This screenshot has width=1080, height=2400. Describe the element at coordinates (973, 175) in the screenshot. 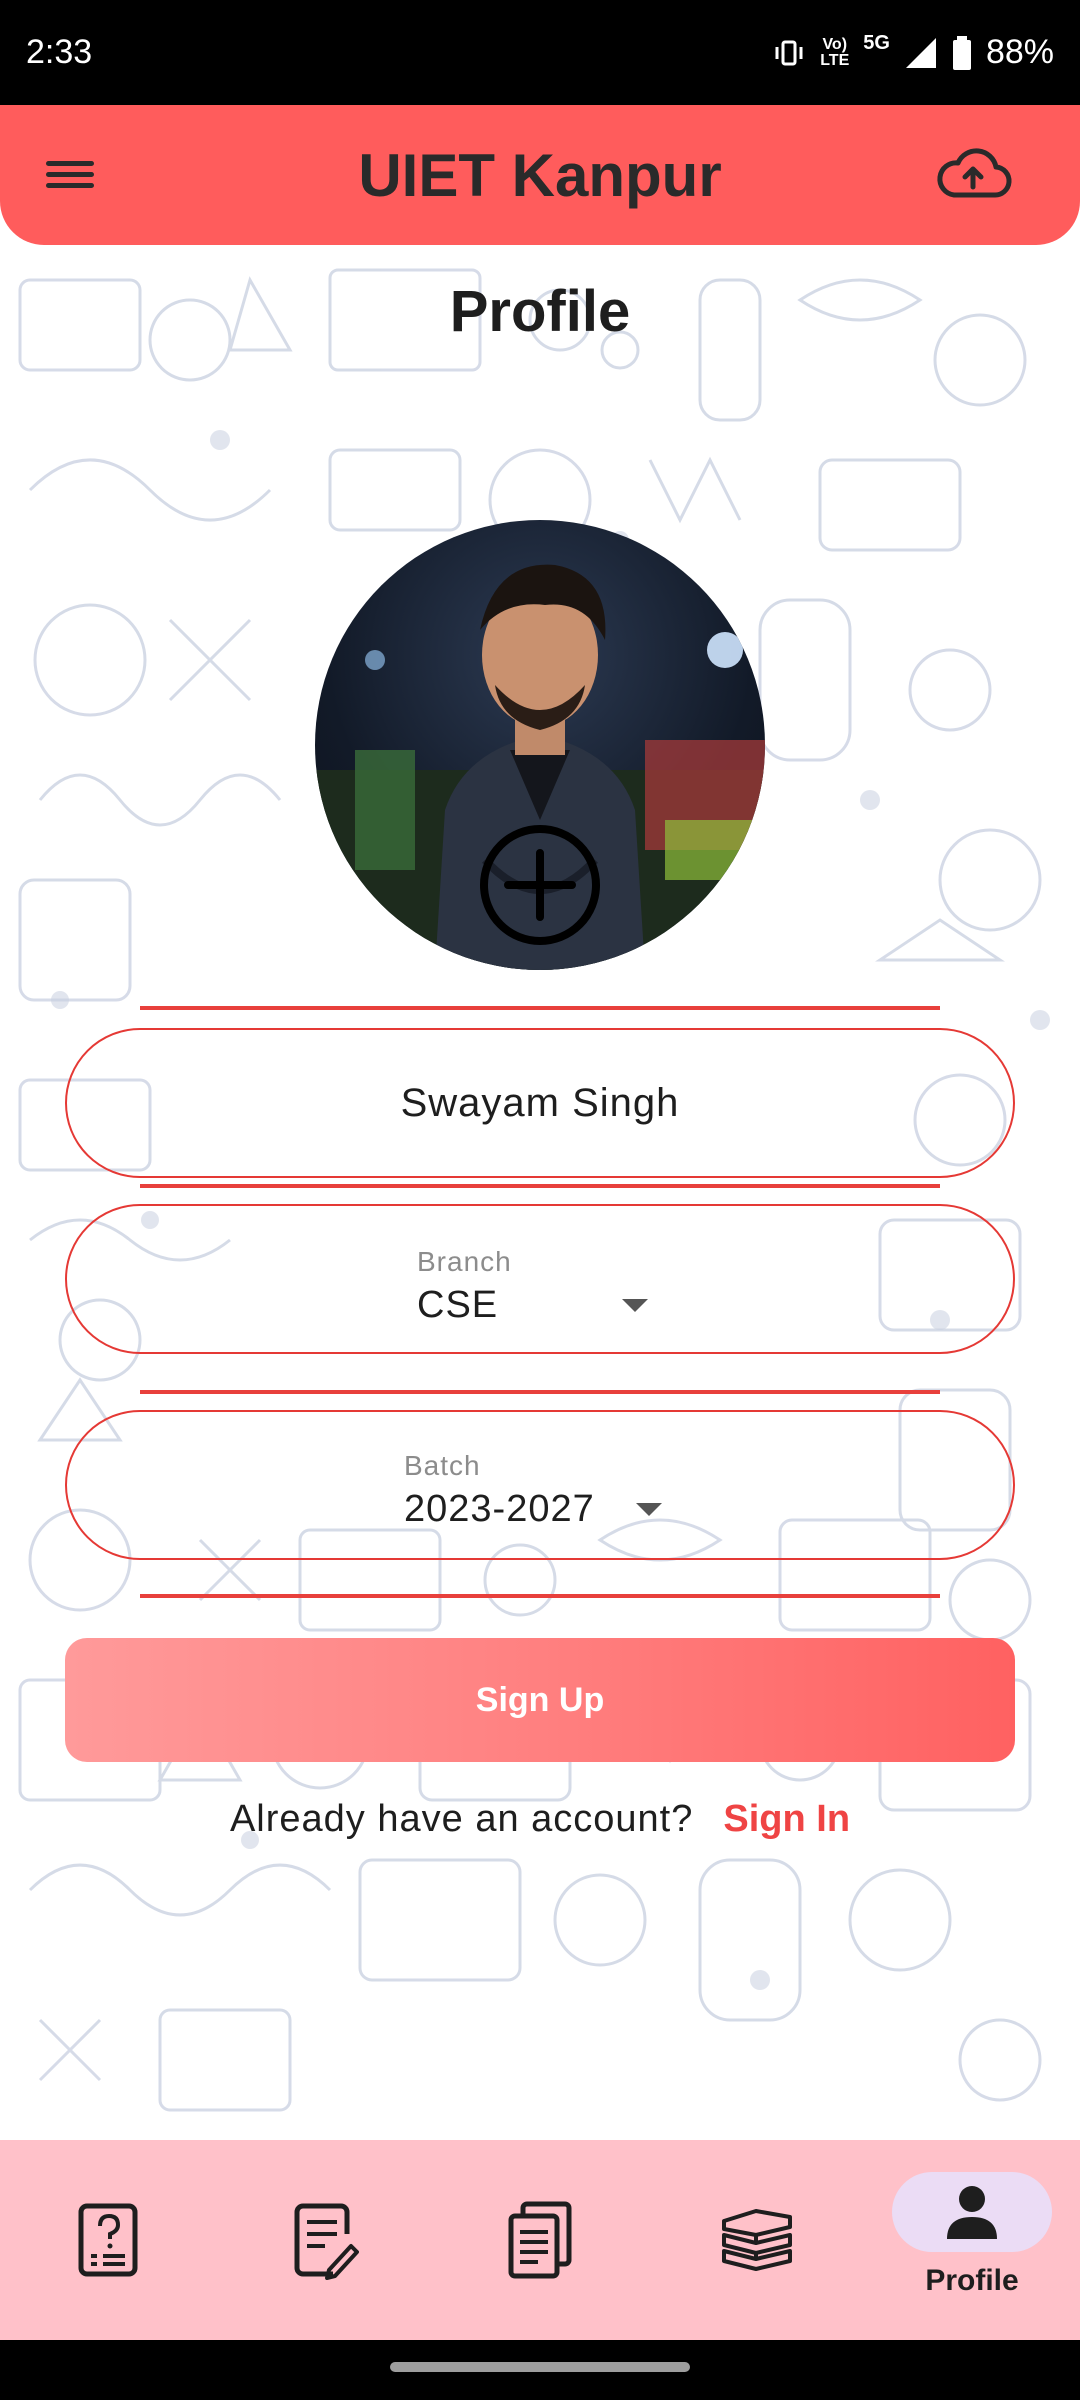

I see `cloud-upload-icon` at that location.